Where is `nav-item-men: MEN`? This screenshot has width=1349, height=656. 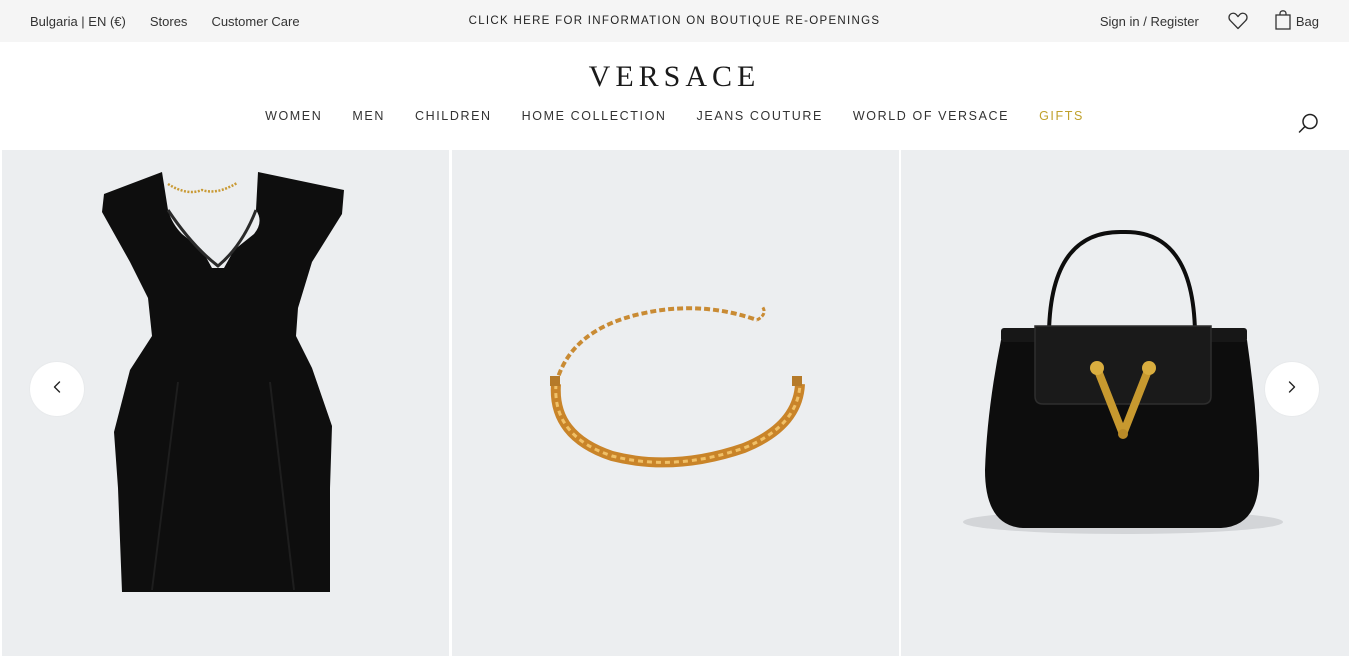 nav-item-men: MEN is located at coordinates (368, 116).